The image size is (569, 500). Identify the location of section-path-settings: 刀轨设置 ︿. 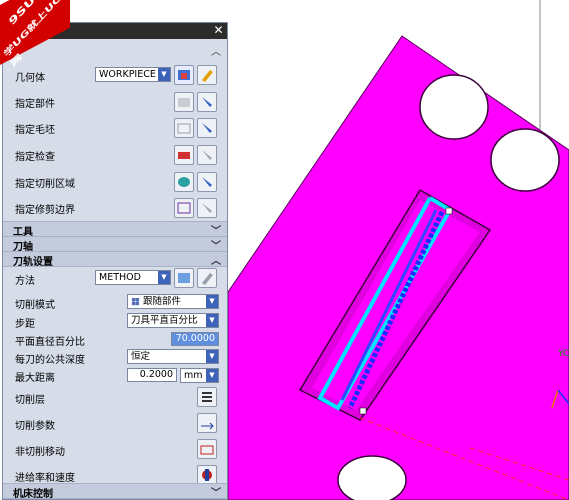
(115, 259).